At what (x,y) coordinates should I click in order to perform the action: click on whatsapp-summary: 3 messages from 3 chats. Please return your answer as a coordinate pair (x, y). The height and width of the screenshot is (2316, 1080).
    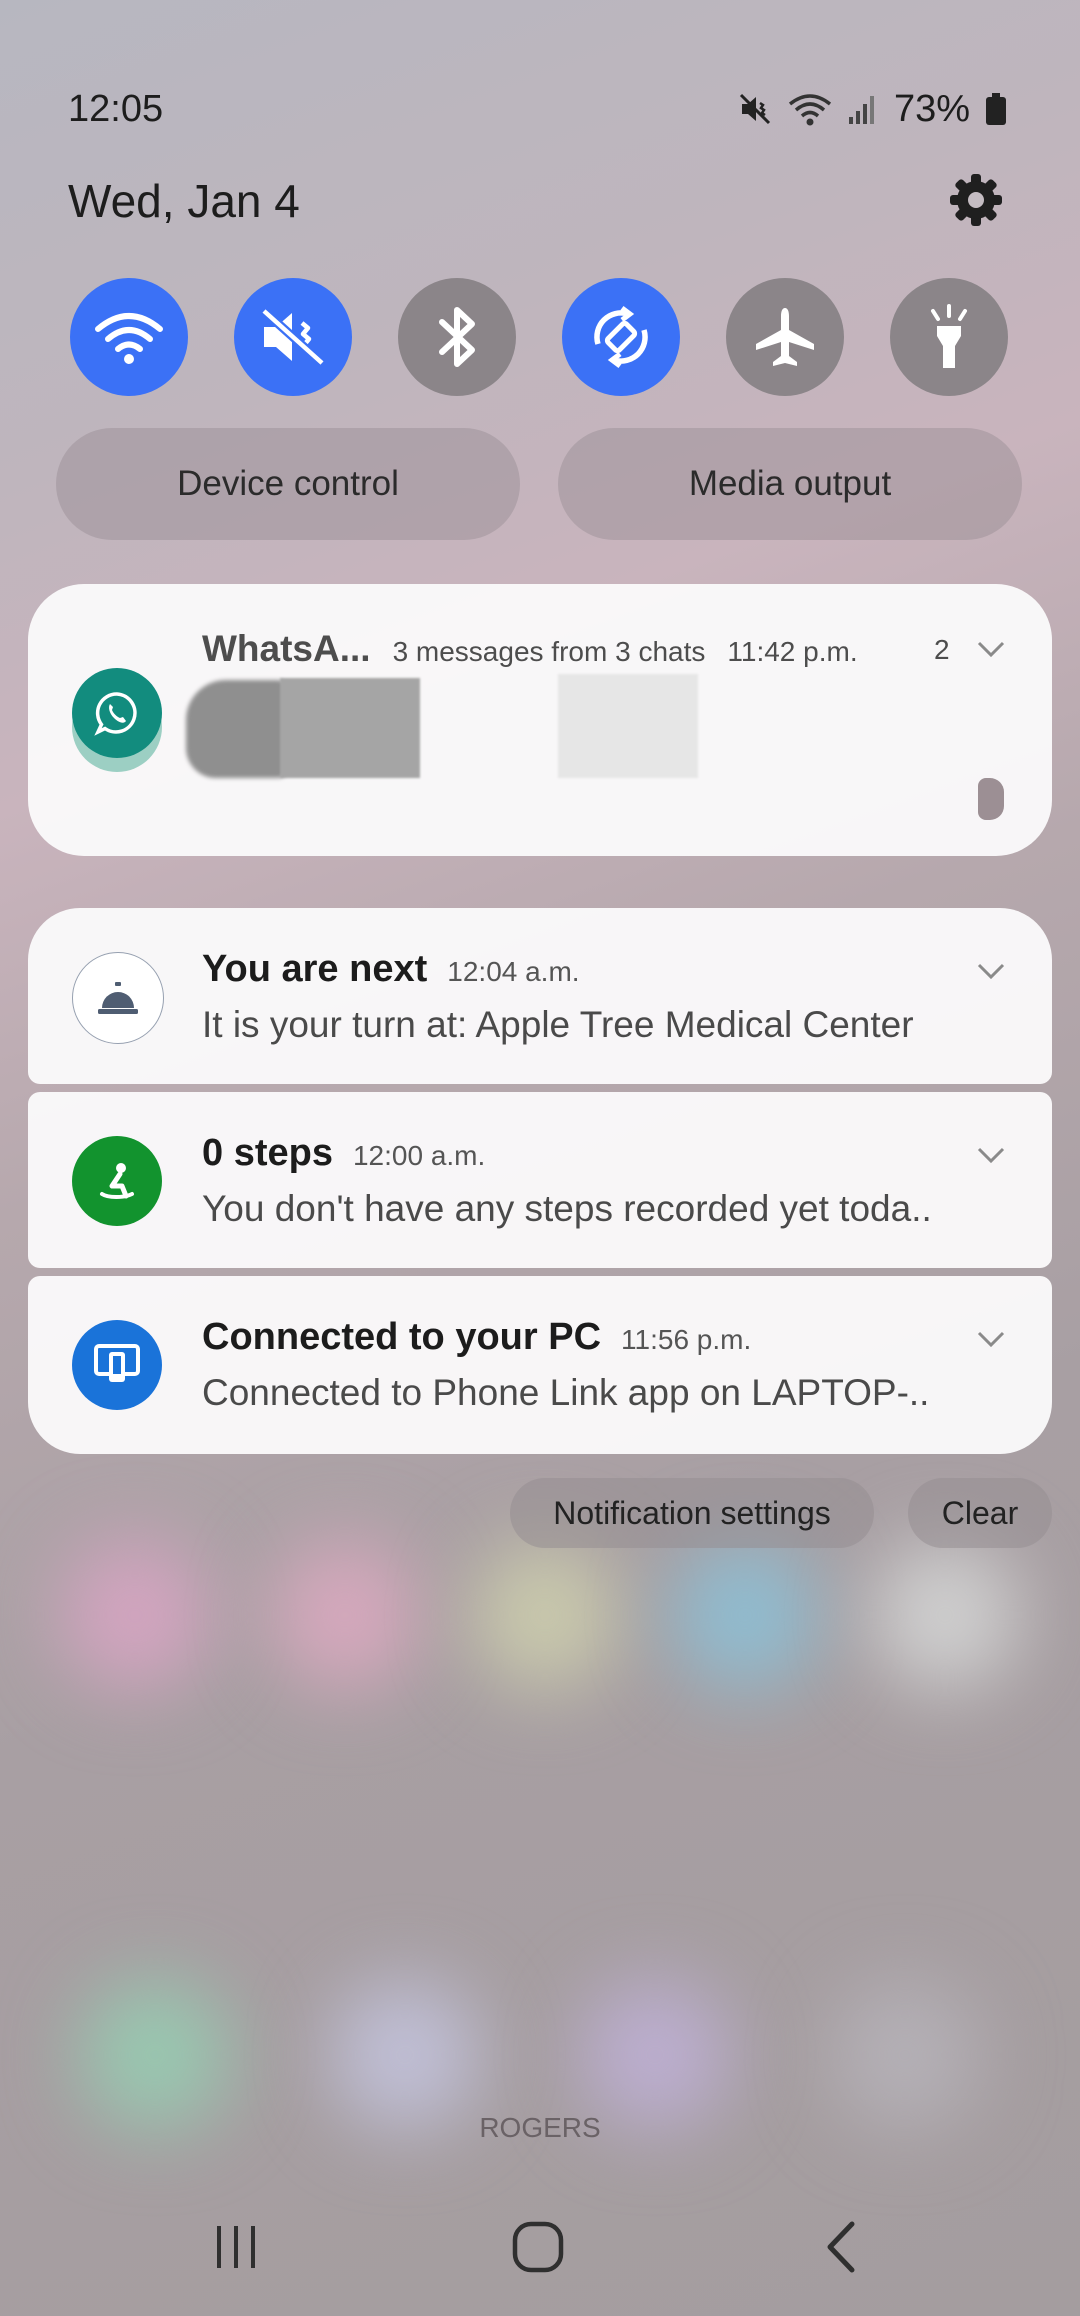
    Looking at the image, I should click on (549, 651).